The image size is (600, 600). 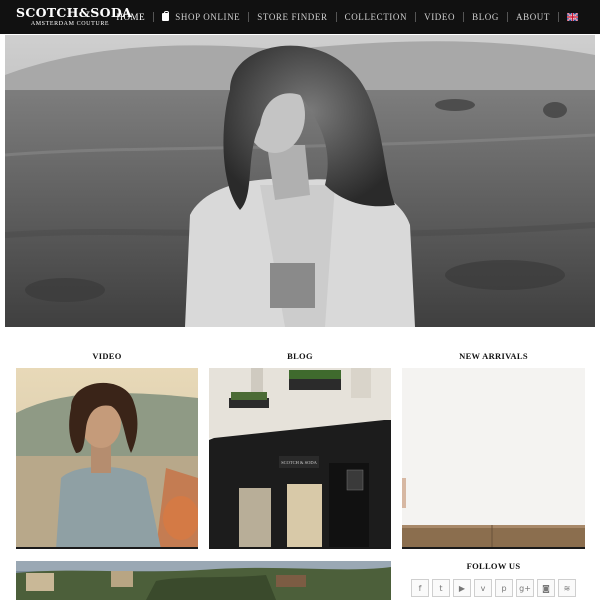 I want to click on language-selector, so click(x=572, y=17).